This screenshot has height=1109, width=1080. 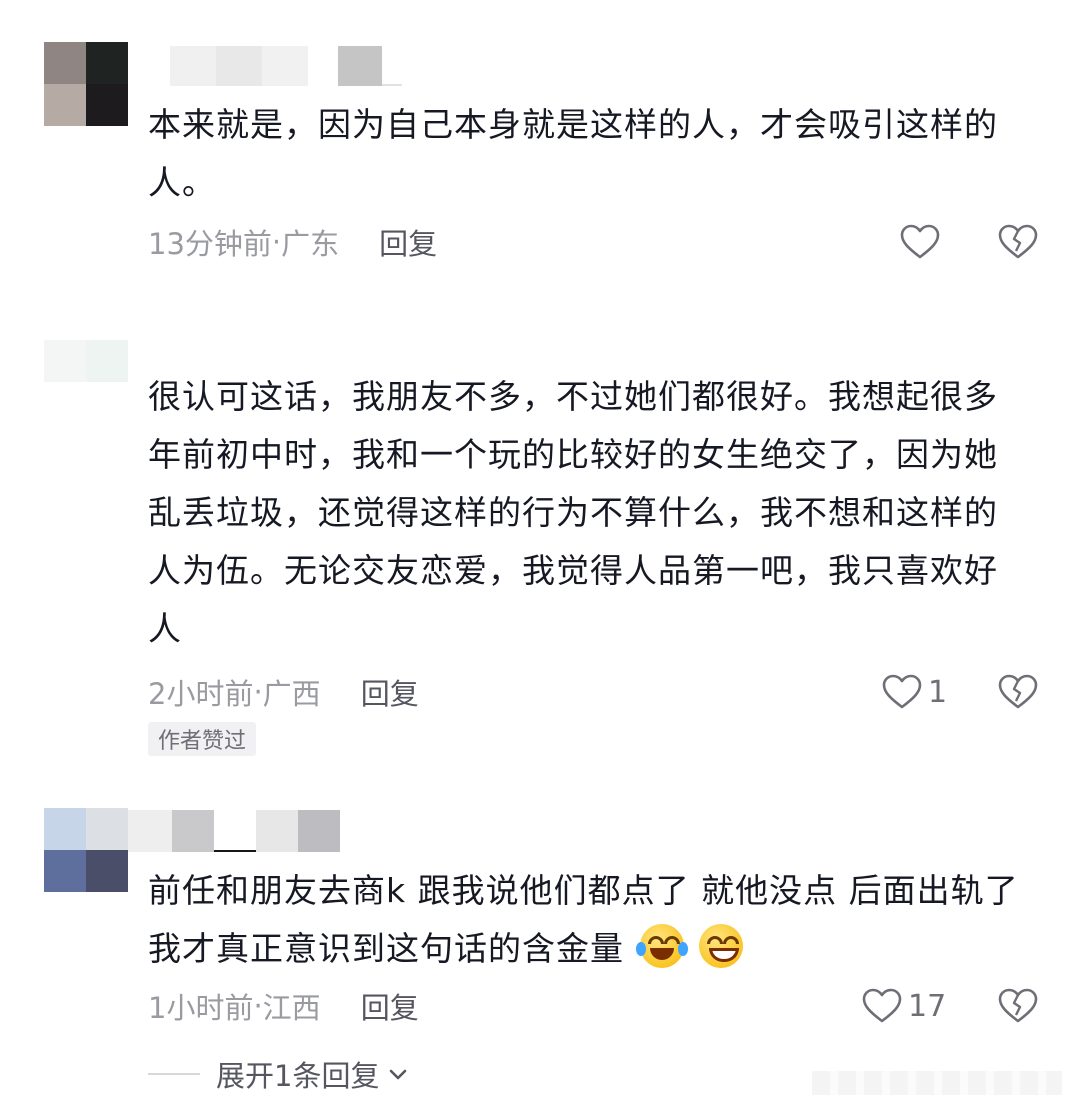 I want to click on like-button: 1, so click(x=914, y=692).